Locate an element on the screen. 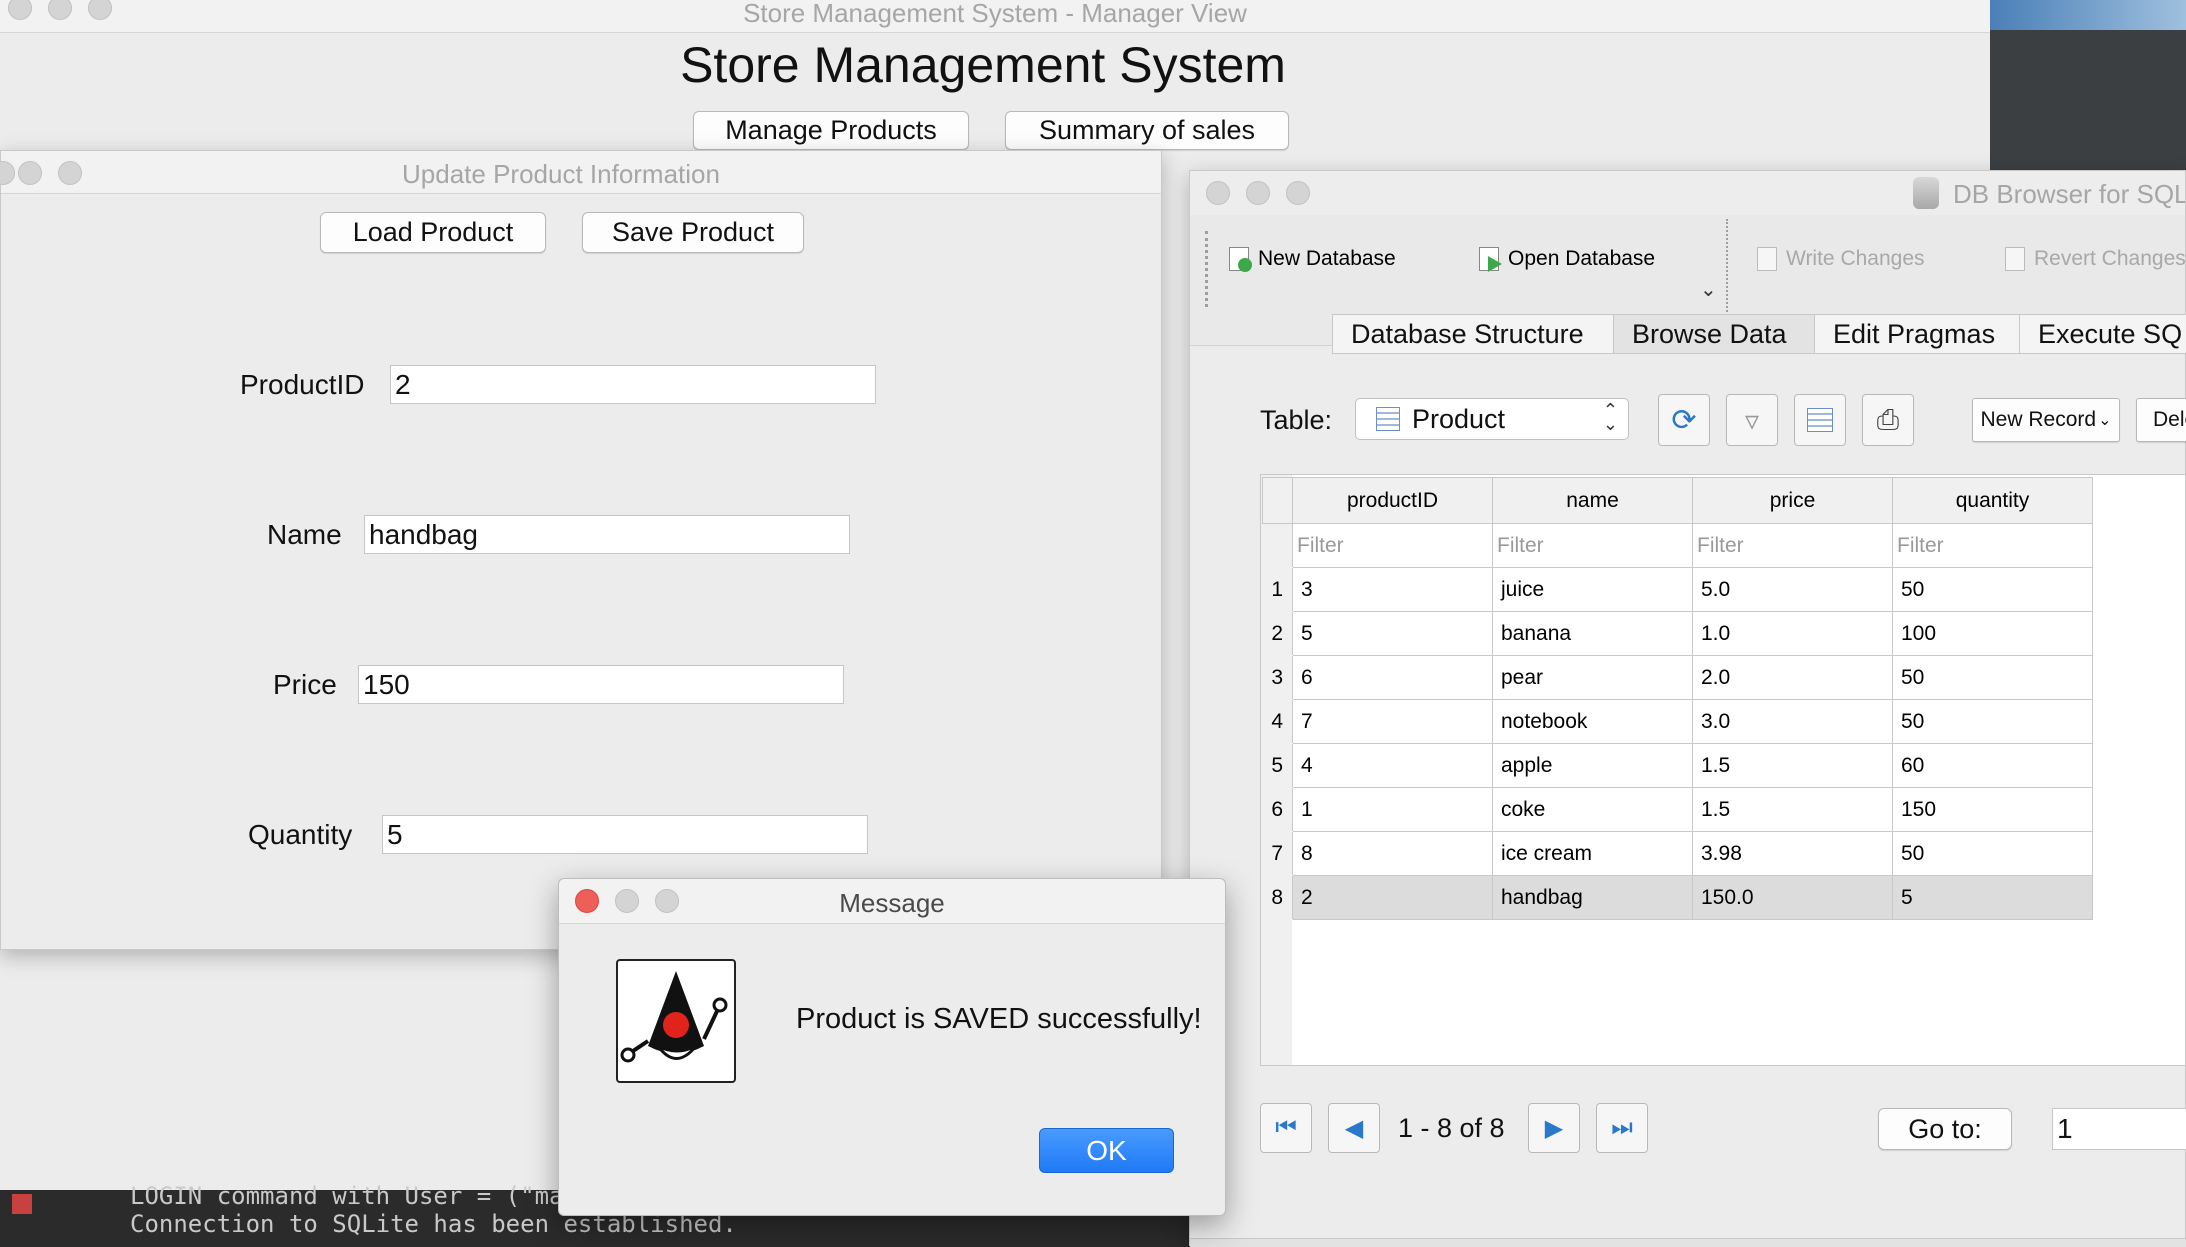 The width and height of the screenshot is (2186, 1247). table-row-selected: 8 2 handbag 150.0 5 is located at coordinates (1677, 897).